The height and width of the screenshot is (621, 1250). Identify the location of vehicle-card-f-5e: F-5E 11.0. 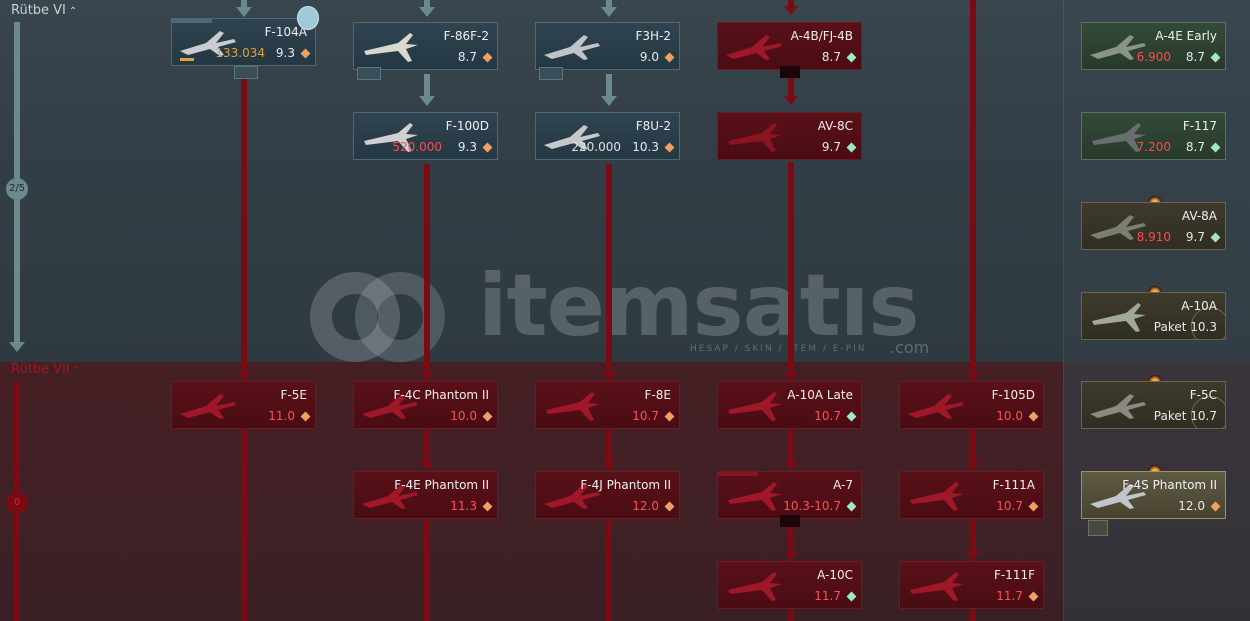
(243, 405).